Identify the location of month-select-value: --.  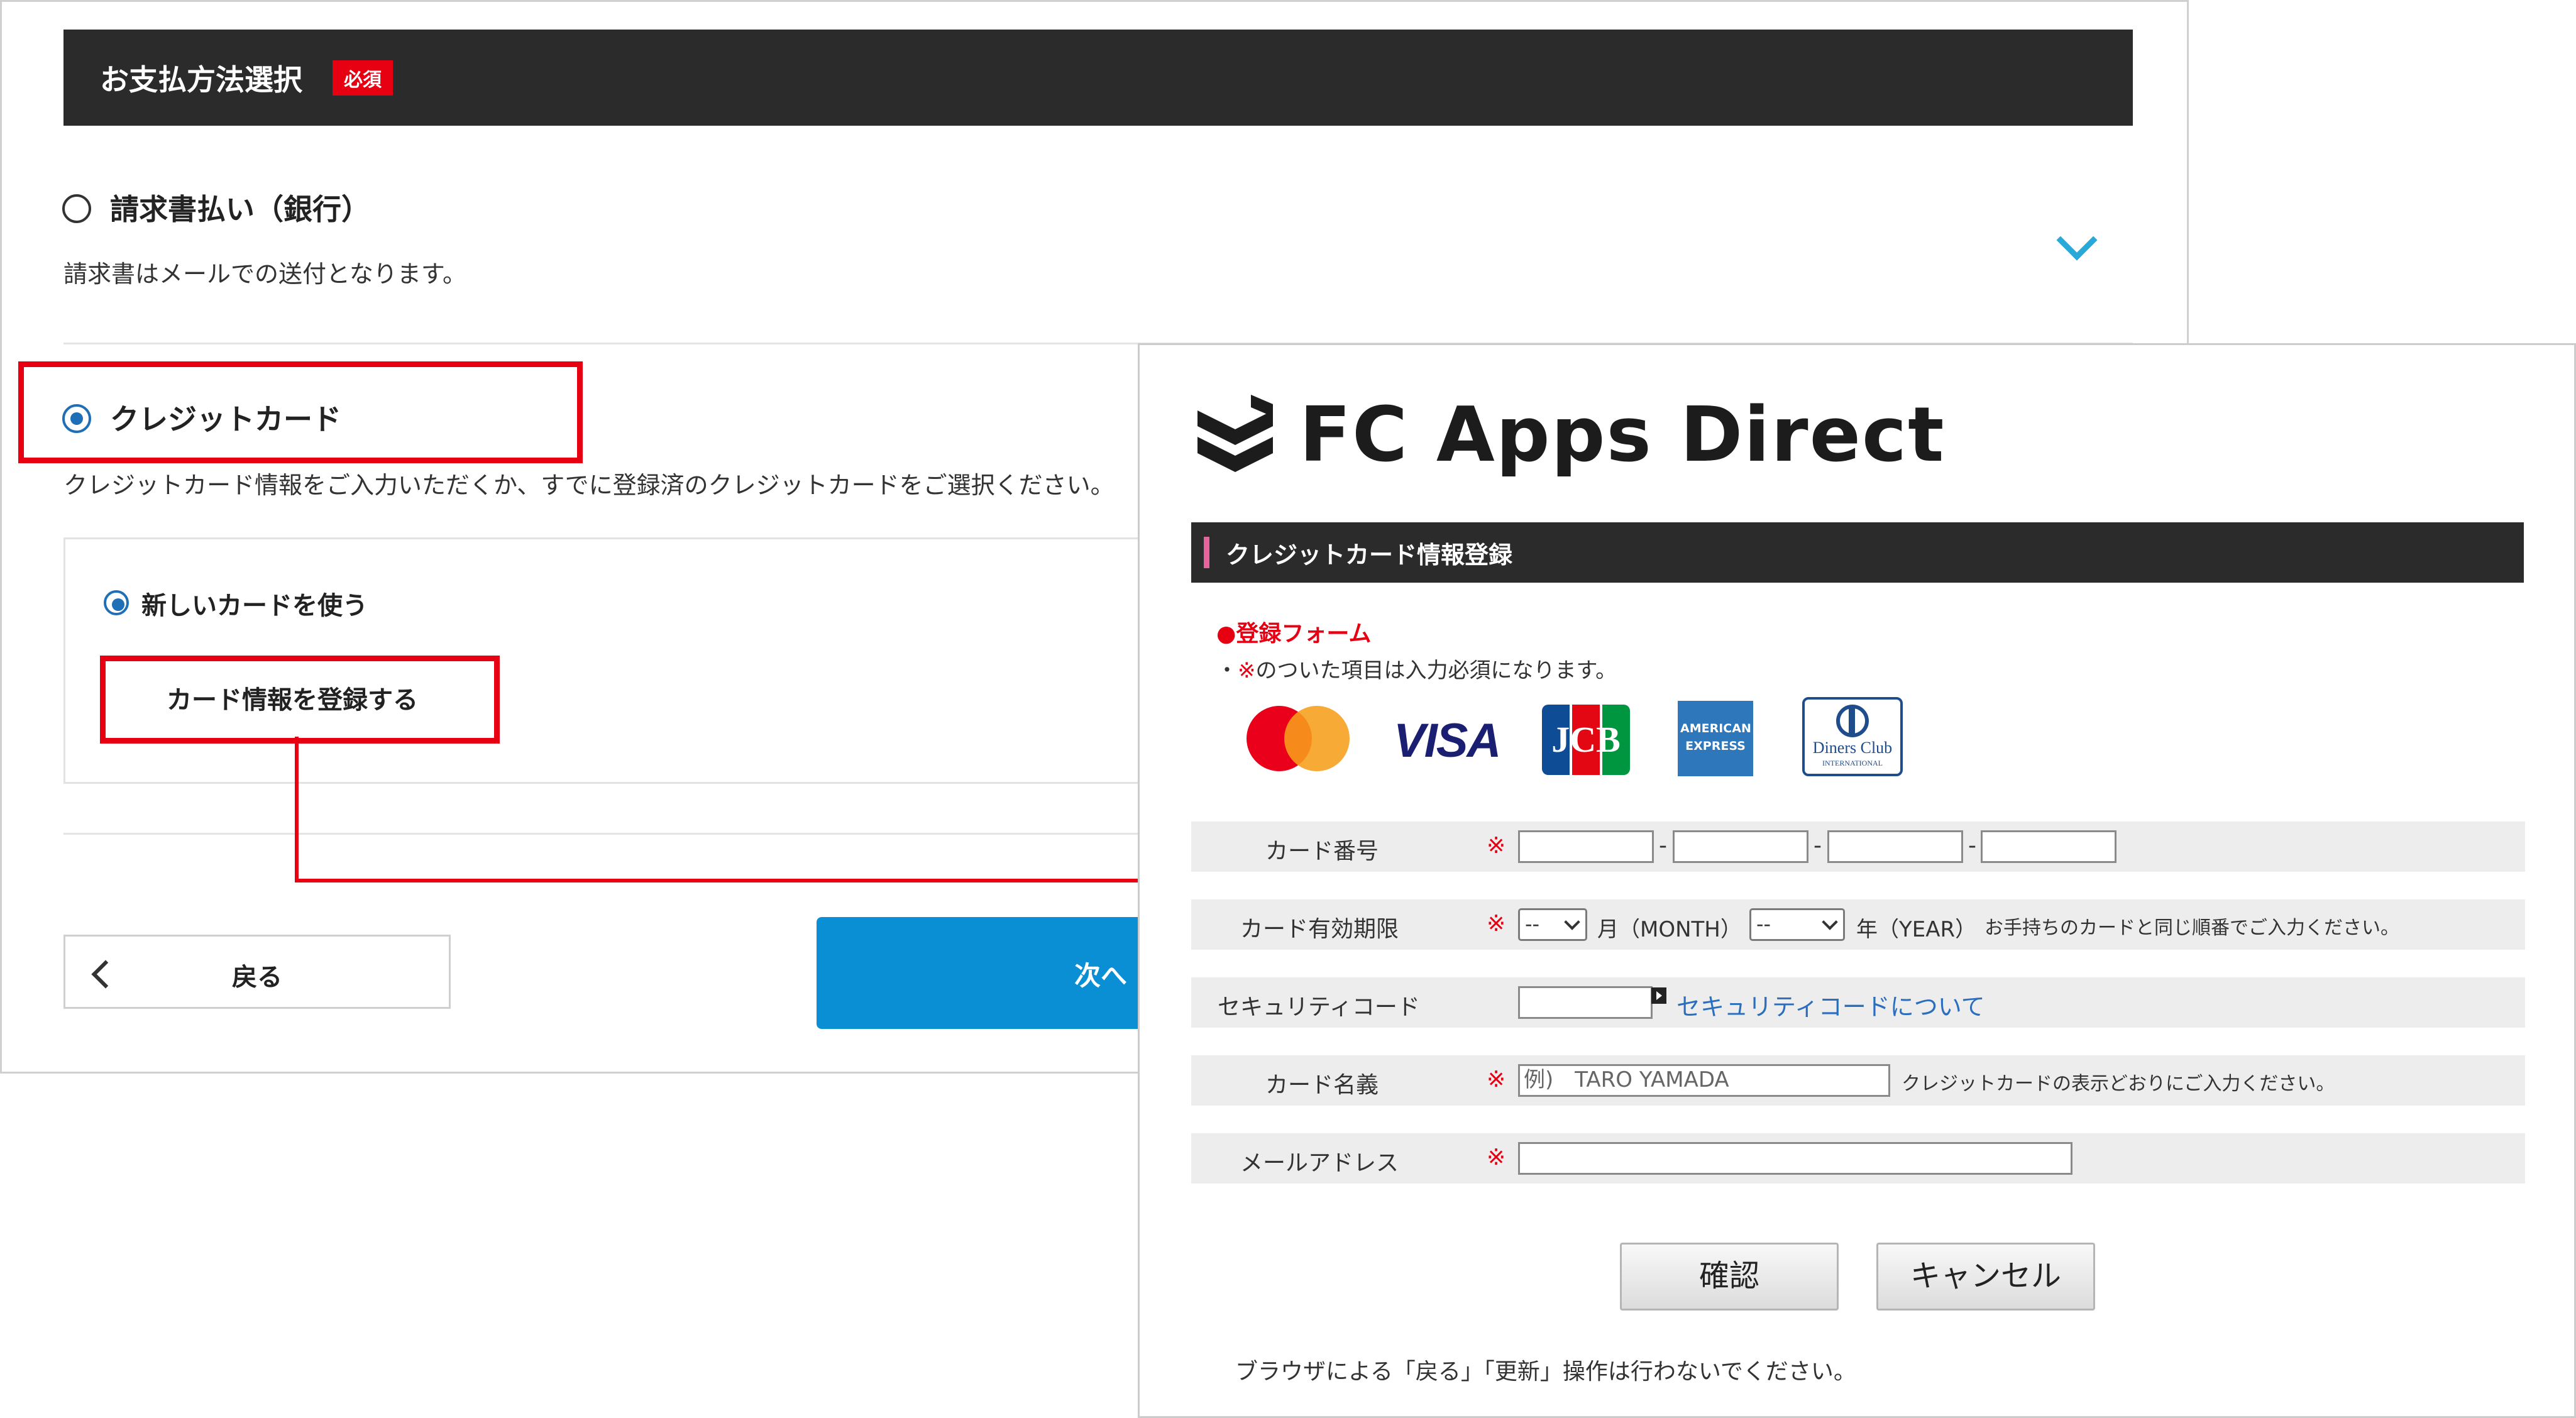
(1532, 924).